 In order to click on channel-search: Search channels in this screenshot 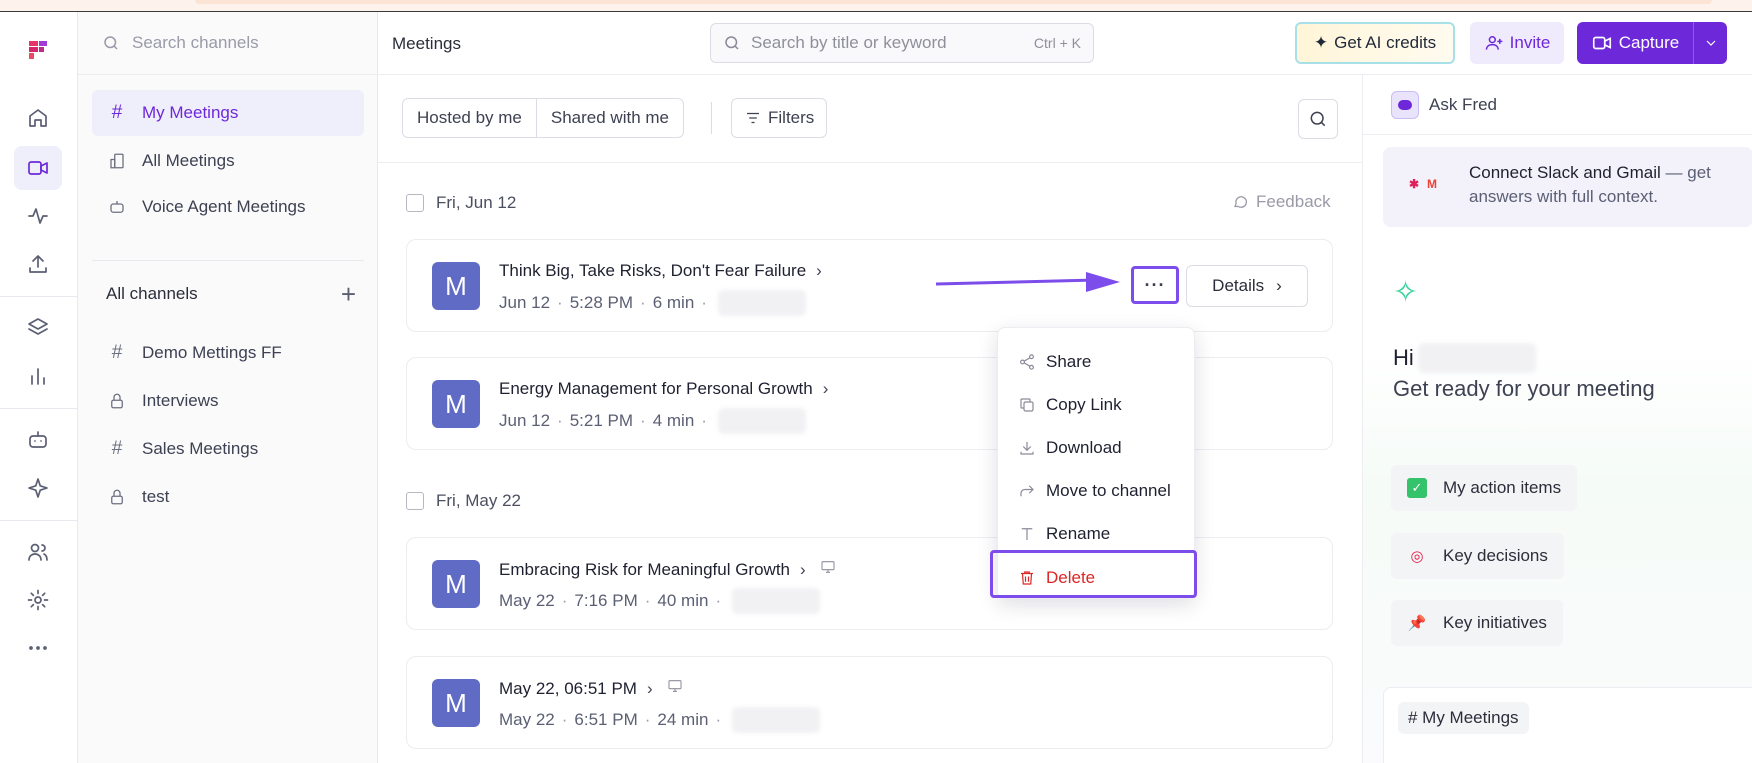, I will do `click(228, 43)`.